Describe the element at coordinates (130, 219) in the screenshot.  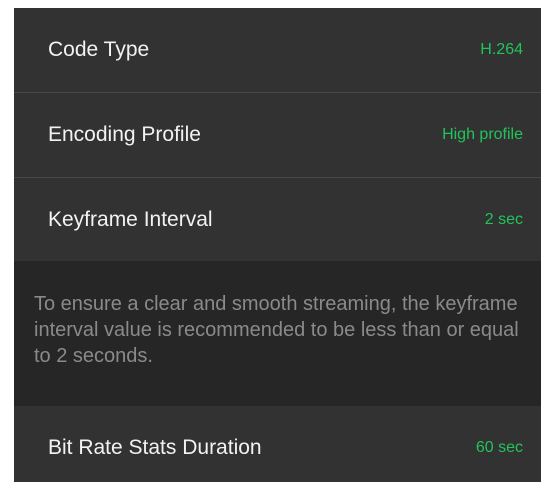
I see `keyframe-interval-label: Keyframe Interval` at that location.